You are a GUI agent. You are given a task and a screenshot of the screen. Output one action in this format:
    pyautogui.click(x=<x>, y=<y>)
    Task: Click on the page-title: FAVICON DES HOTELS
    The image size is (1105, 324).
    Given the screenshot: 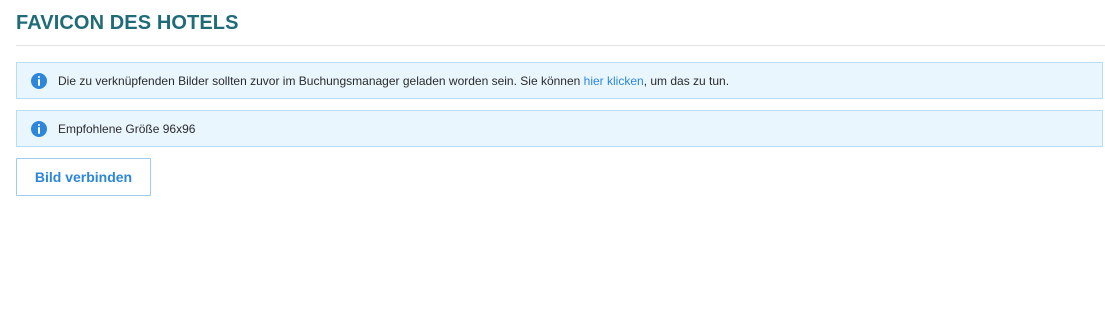 What is the action you would take?
    pyautogui.click(x=127, y=23)
    